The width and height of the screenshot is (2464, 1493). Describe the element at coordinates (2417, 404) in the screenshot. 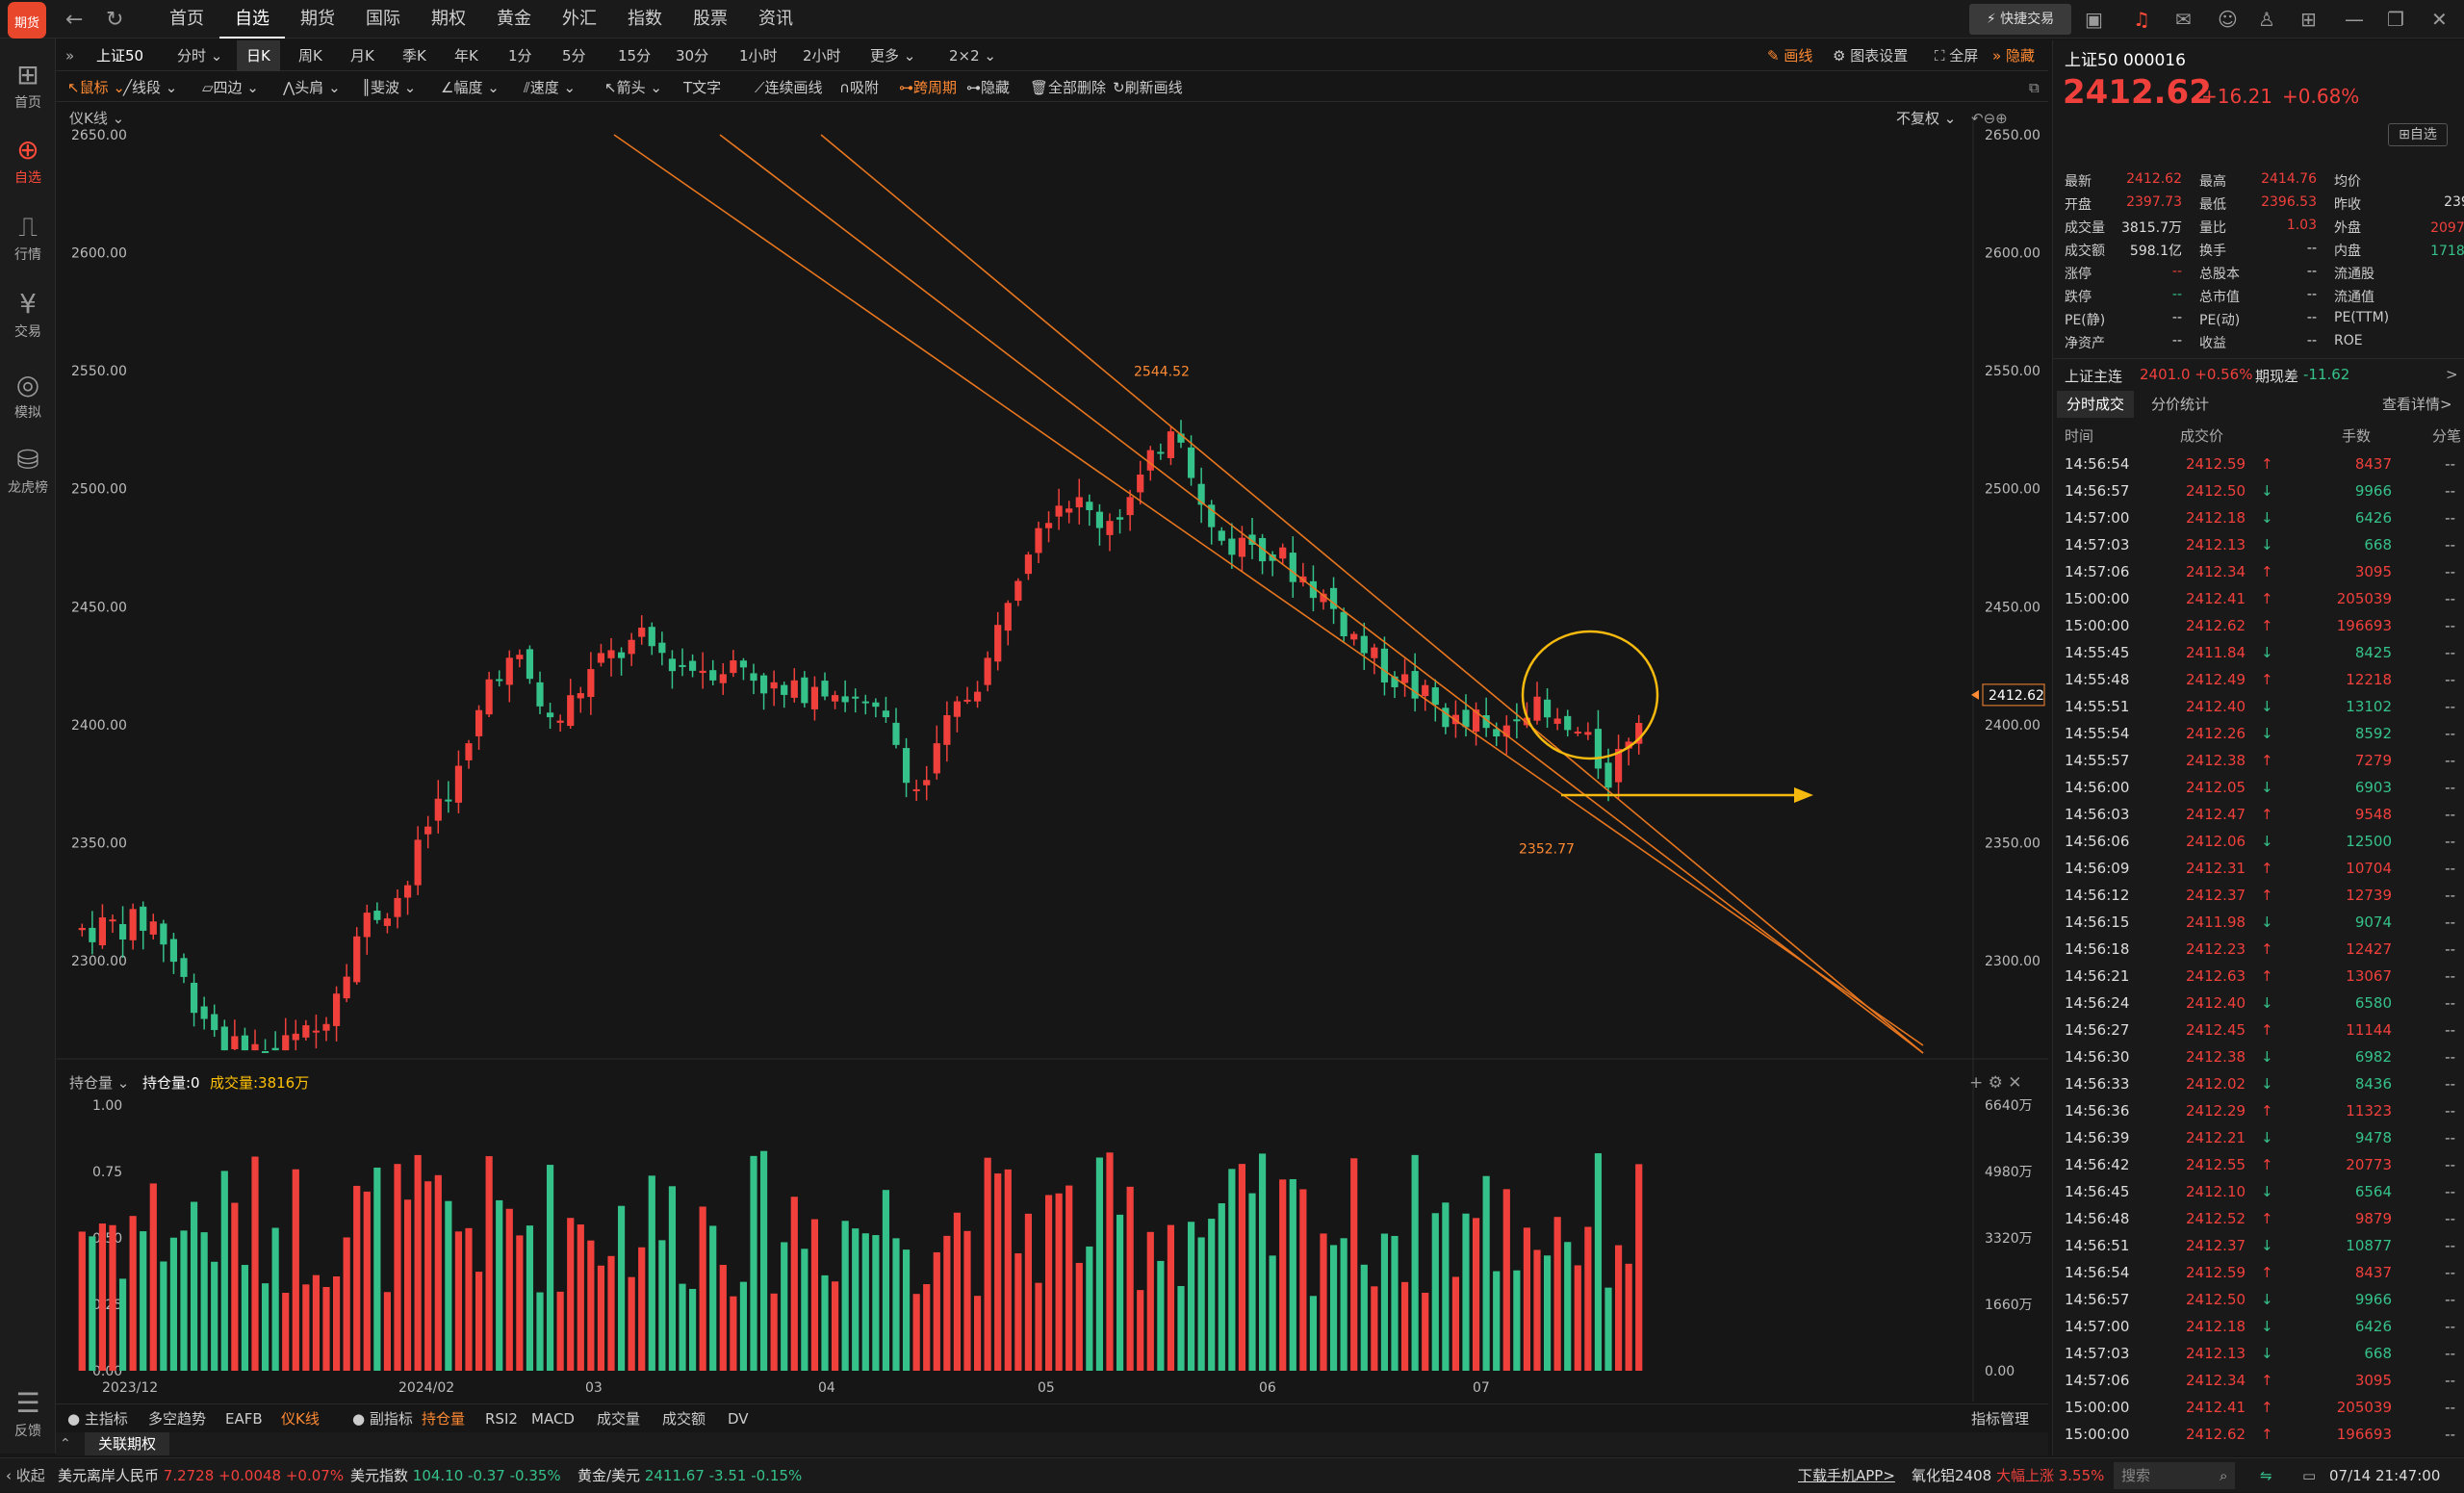

I see `view-detail-link: 查看详情>` at that location.